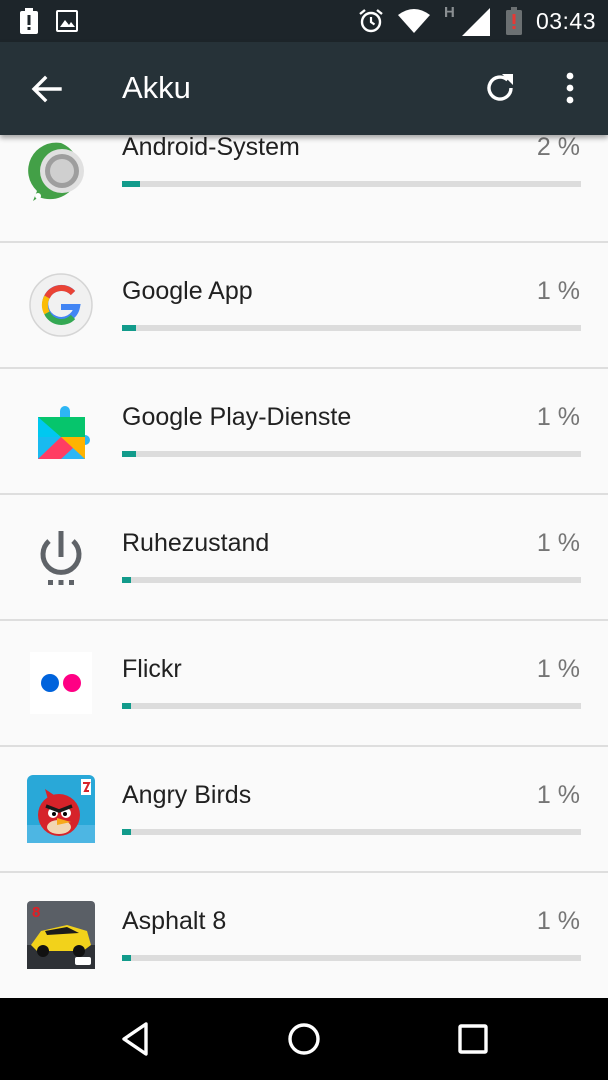 This screenshot has width=608, height=1080. I want to click on list-item: Ruhezustand 1 %, so click(304, 558).